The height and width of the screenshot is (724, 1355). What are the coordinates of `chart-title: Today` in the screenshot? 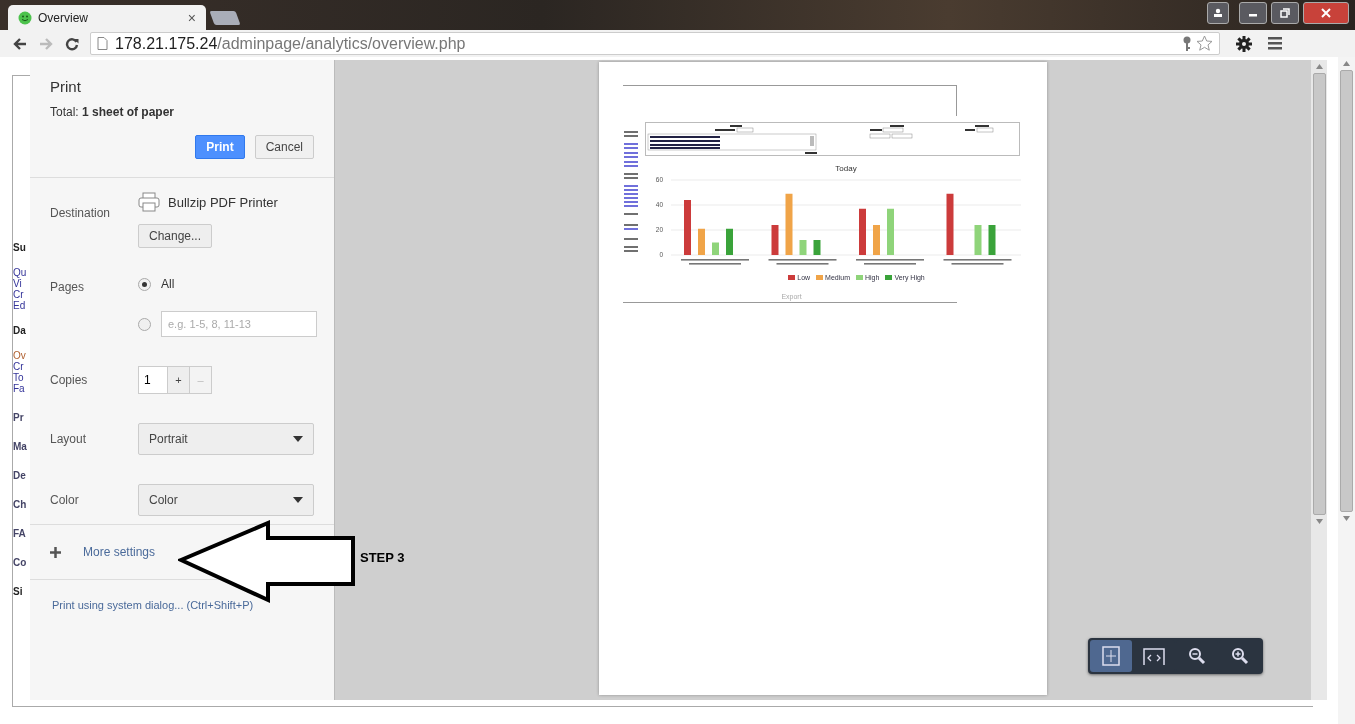 It's located at (846, 168).